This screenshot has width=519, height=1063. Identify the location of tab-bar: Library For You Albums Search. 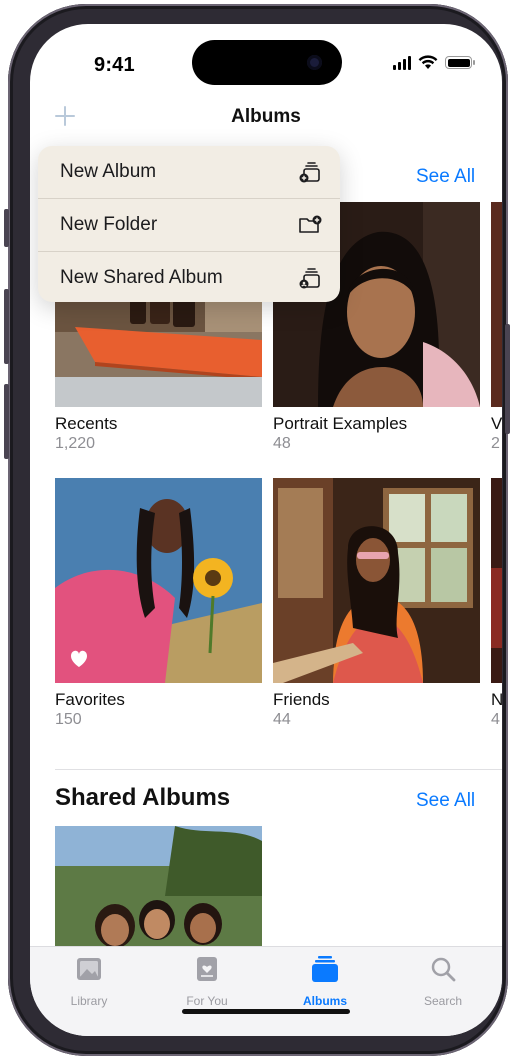
(266, 991).